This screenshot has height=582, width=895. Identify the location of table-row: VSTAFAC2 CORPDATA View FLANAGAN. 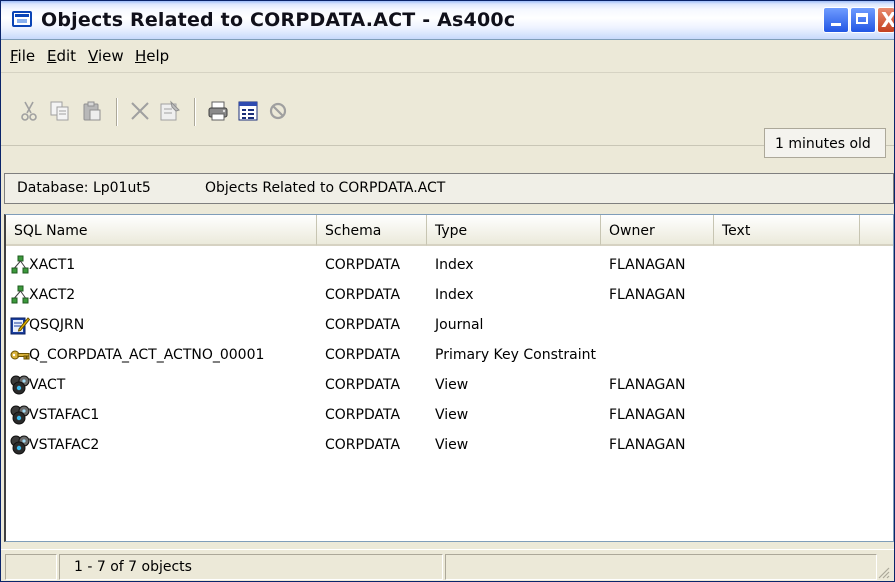
(446, 446).